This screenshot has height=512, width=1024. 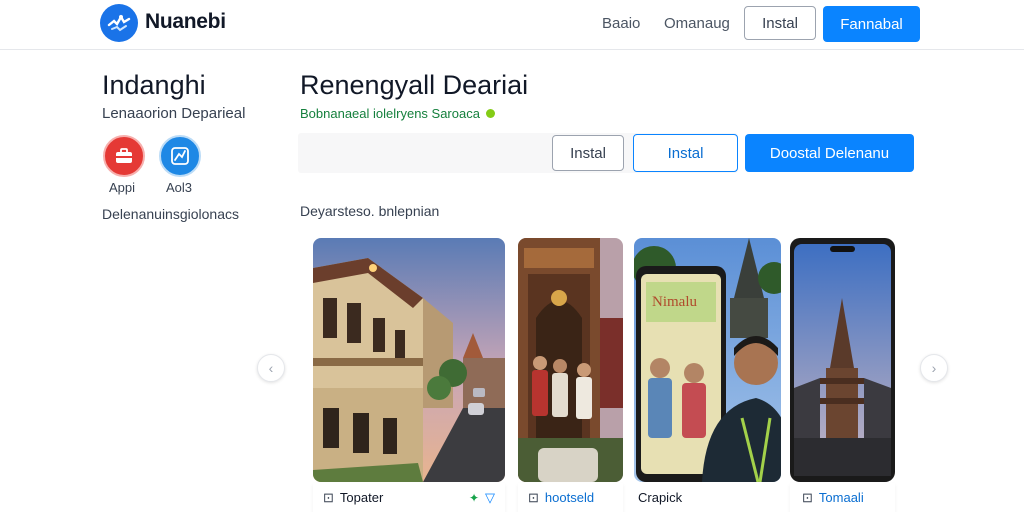 What do you see at coordinates (361, 497) in the screenshot?
I see `card-caption-1: Topater` at bounding box center [361, 497].